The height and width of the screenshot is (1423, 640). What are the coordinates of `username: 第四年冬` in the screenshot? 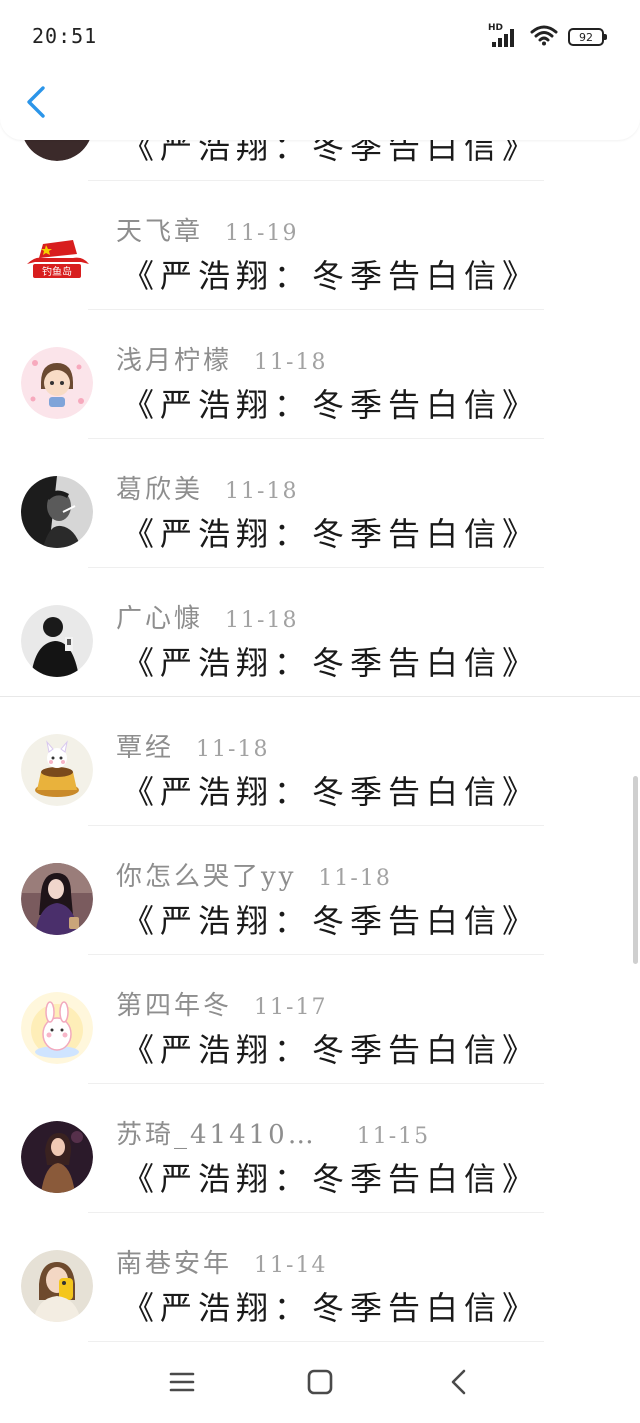 It's located at (174, 1003).